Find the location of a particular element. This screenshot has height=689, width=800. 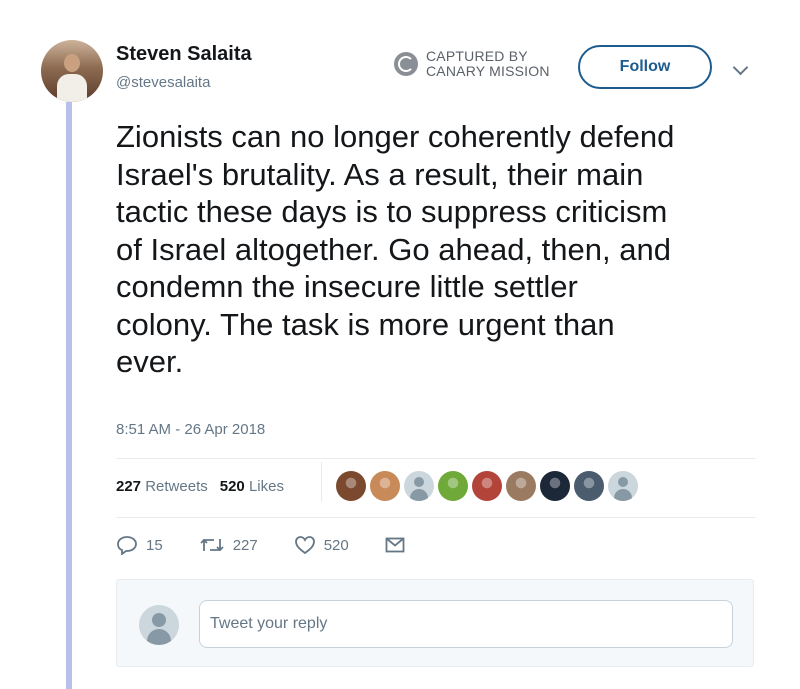

capture-badge-line2: CANARY MISSION is located at coordinates (488, 71).